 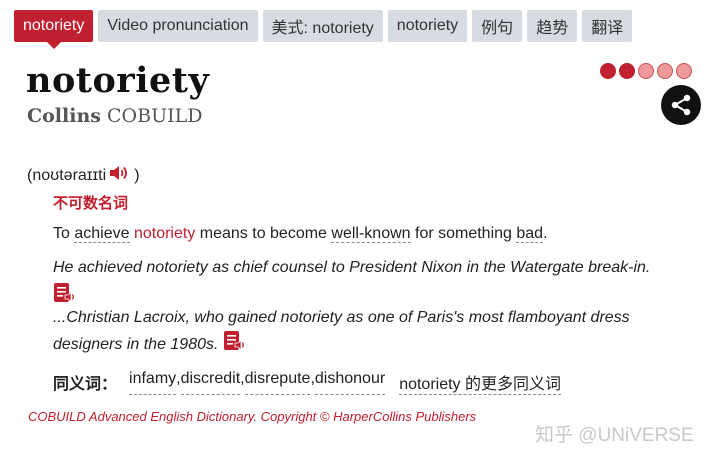 What do you see at coordinates (234, 345) in the screenshot?
I see `audio-example-icon` at bounding box center [234, 345].